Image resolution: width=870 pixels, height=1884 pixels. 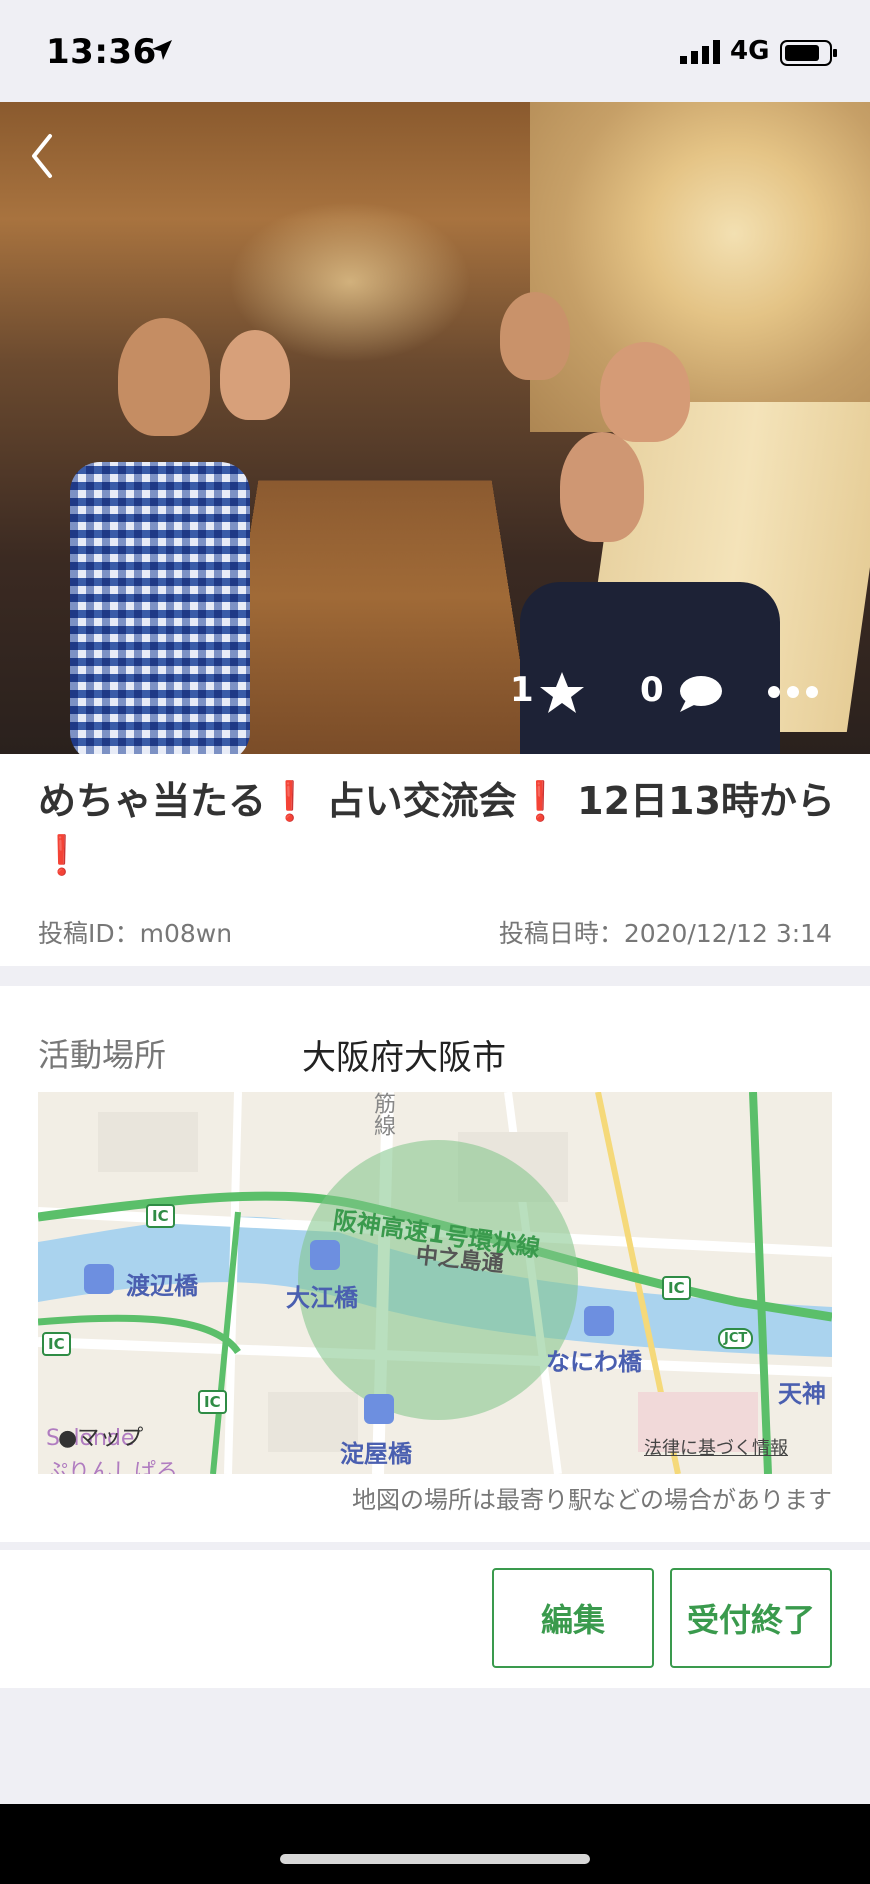 I want to click on status-bar: 13:36 4G, so click(x=435, y=51).